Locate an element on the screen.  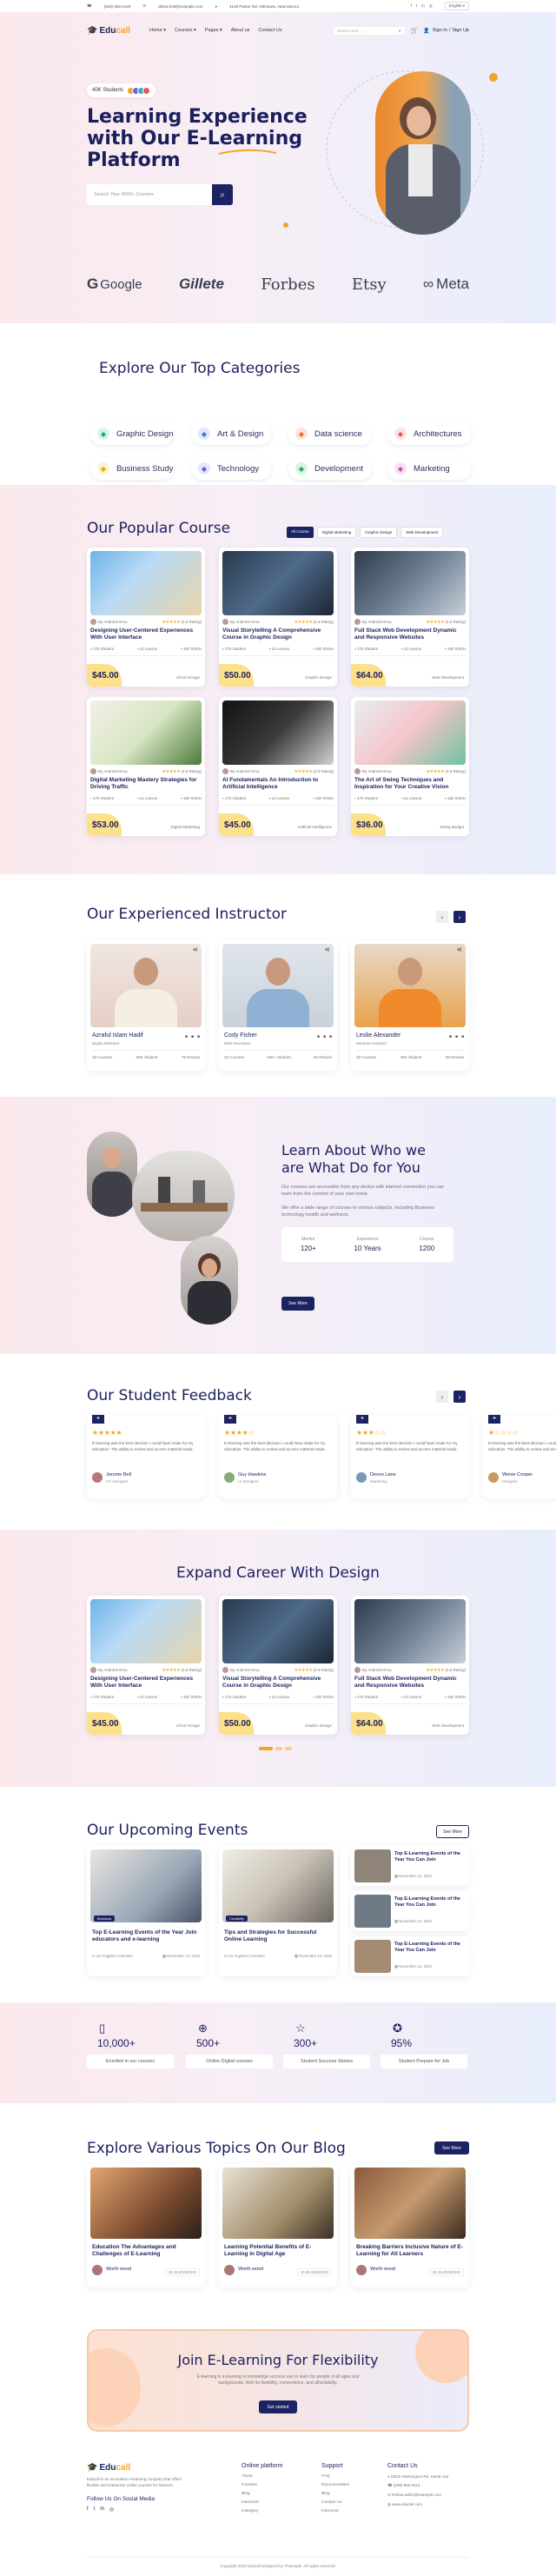
category-architectures: ◆ Architectures is located at coordinates (429, 433).